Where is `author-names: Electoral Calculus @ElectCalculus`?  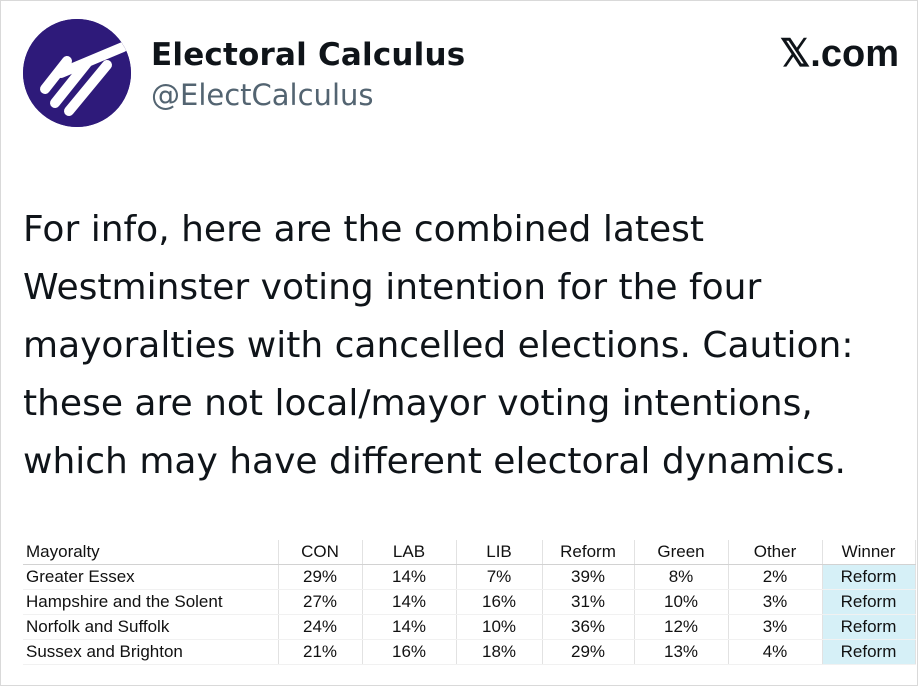
author-names: Electoral Calculus @ElectCalculus is located at coordinates (308, 76).